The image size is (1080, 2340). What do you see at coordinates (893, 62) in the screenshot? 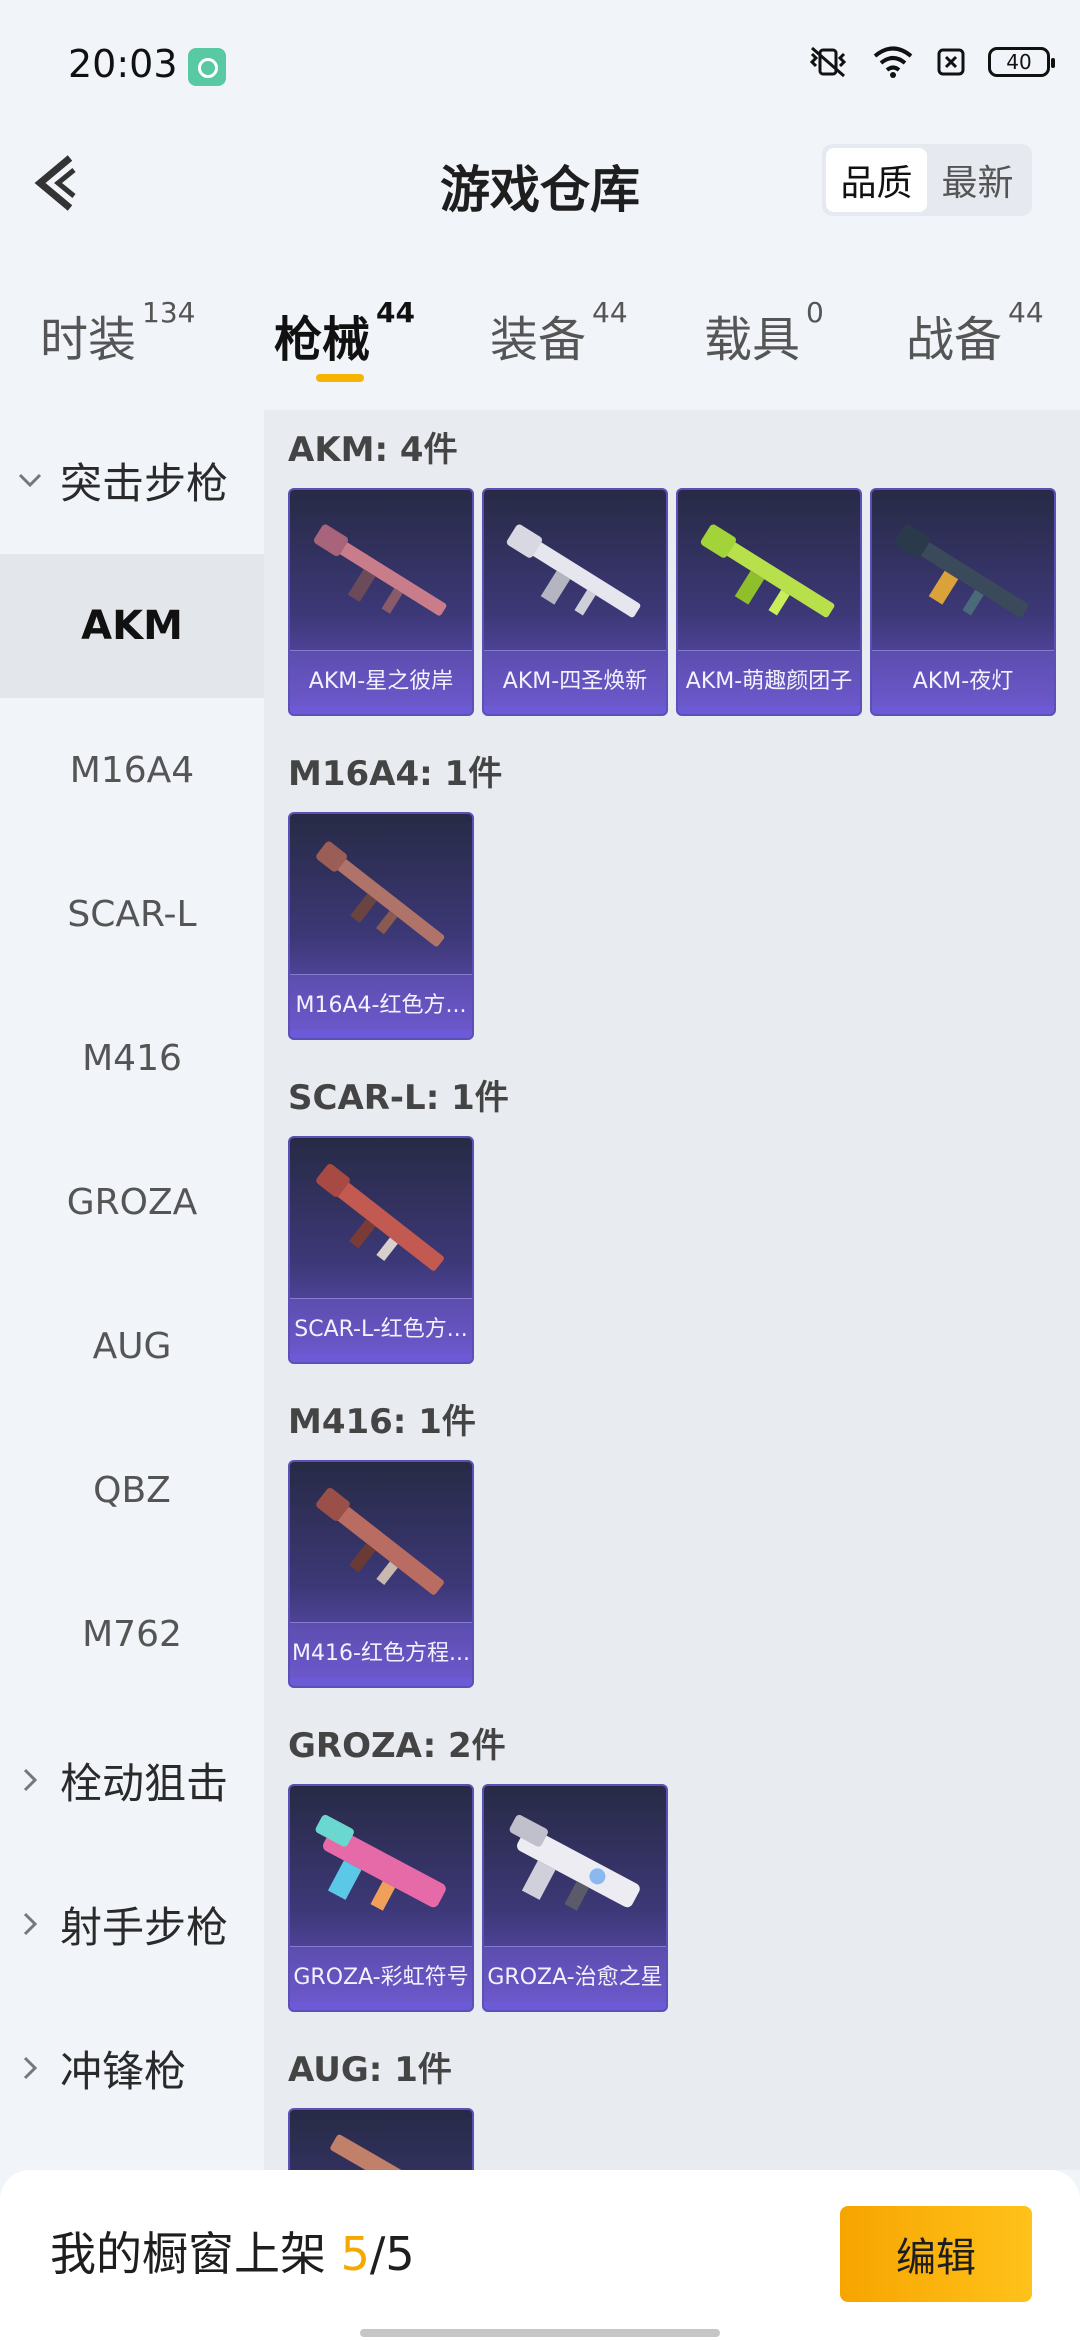
I see `wifi-icon` at bounding box center [893, 62].